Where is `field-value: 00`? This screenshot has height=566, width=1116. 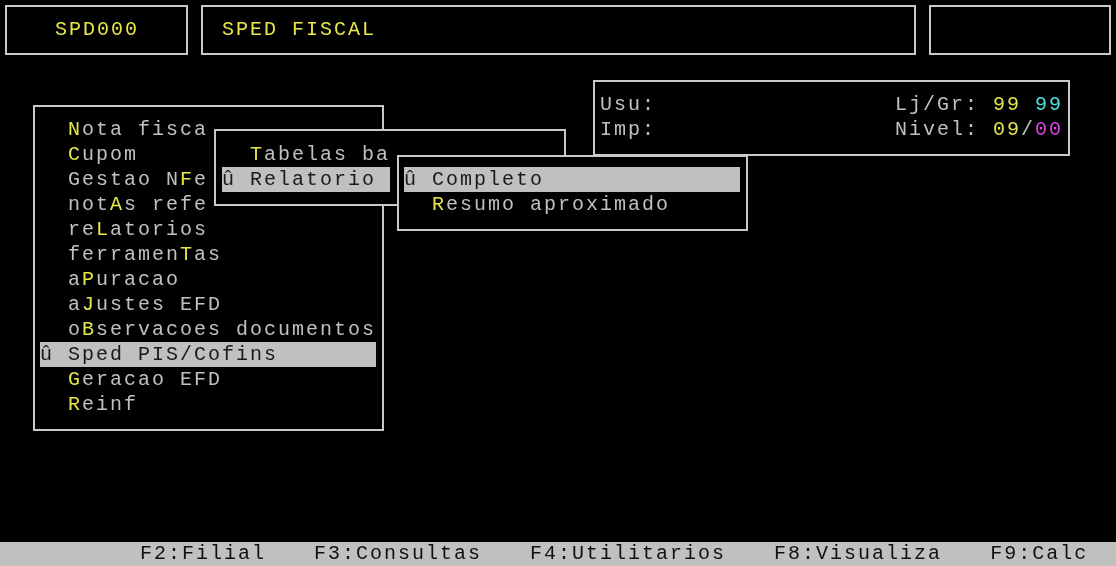 field-value: 00 is located at coordinates (1049, 129).